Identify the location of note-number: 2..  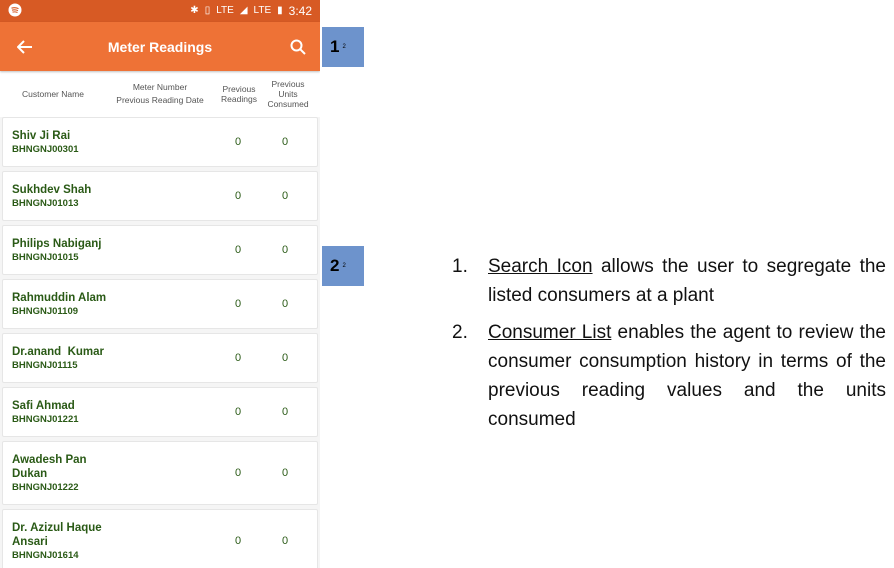
(460, 332).